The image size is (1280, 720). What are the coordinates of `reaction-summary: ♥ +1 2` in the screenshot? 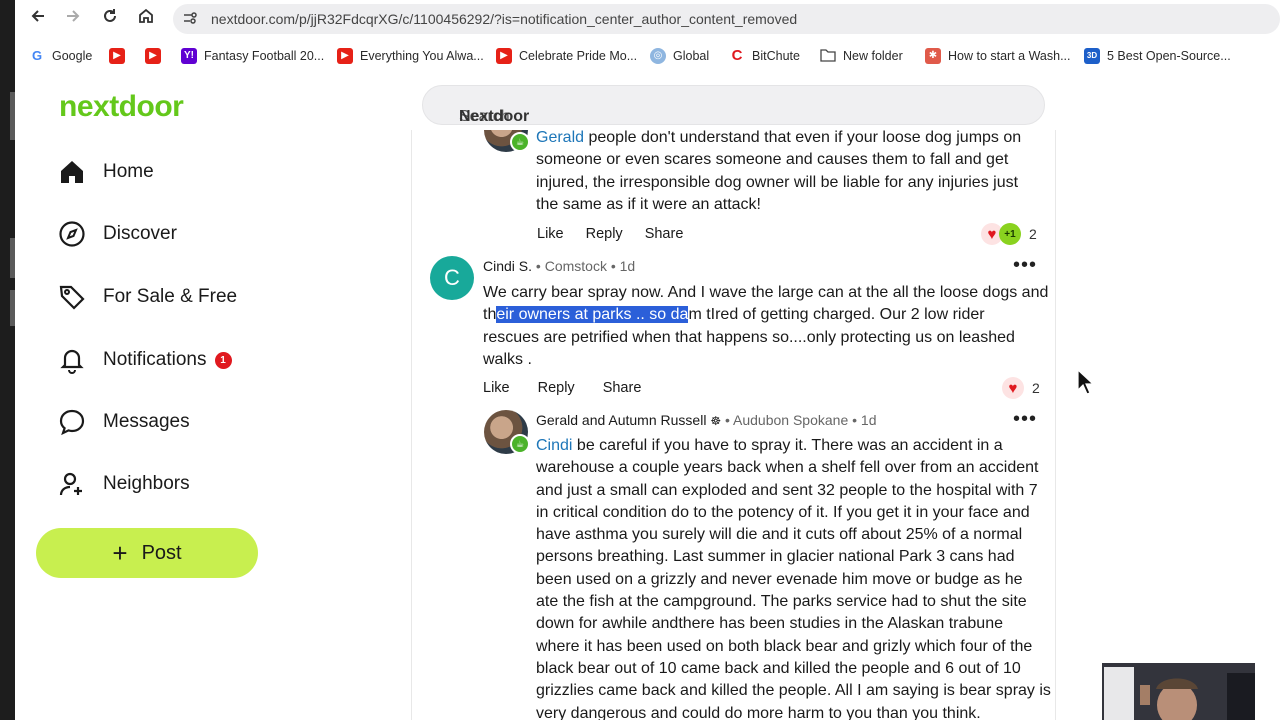 It's located at (1009, 234).